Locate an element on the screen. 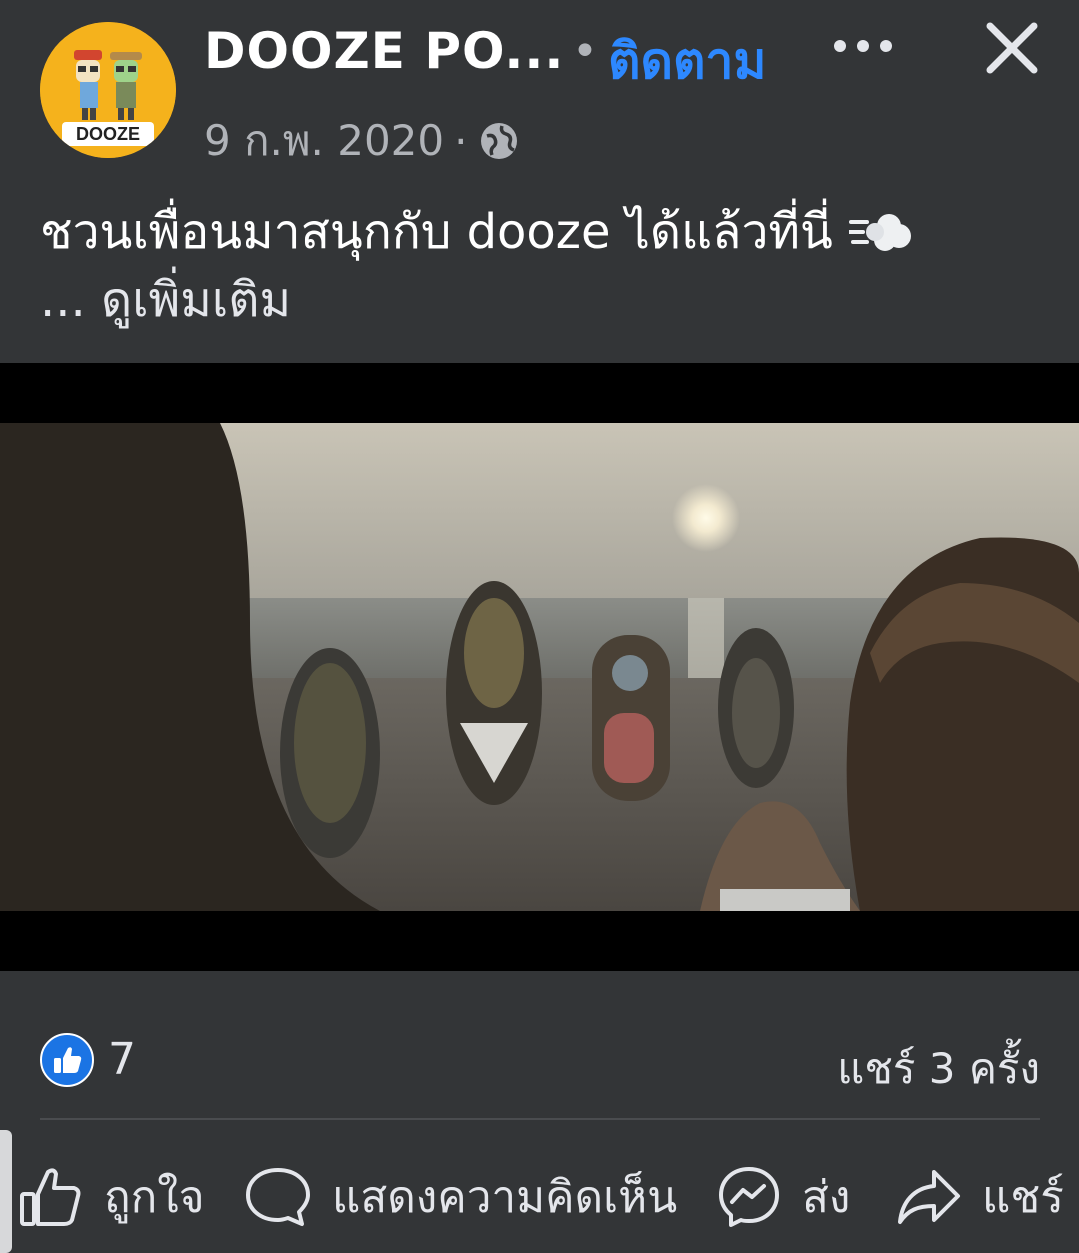  page-avatar: DOOZE is located at coordinates (108, 90).